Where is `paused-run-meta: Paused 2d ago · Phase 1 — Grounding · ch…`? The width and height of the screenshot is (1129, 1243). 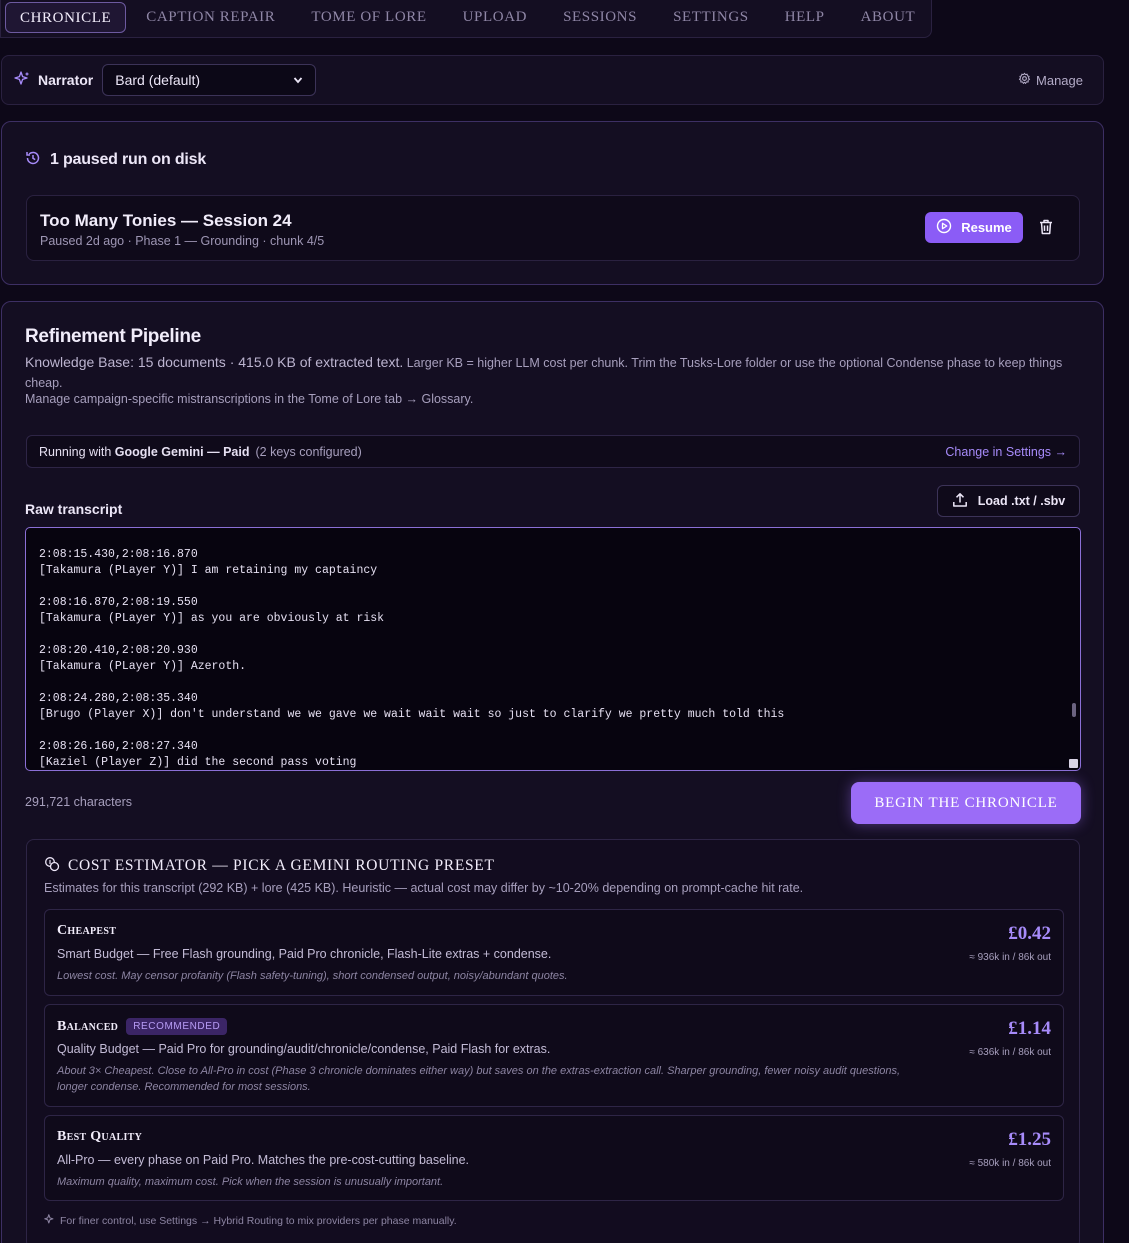
paused-run-meta: Paused 2d ago · Phase 1 — Grounding · ch… is located at coordinates (182, 241).